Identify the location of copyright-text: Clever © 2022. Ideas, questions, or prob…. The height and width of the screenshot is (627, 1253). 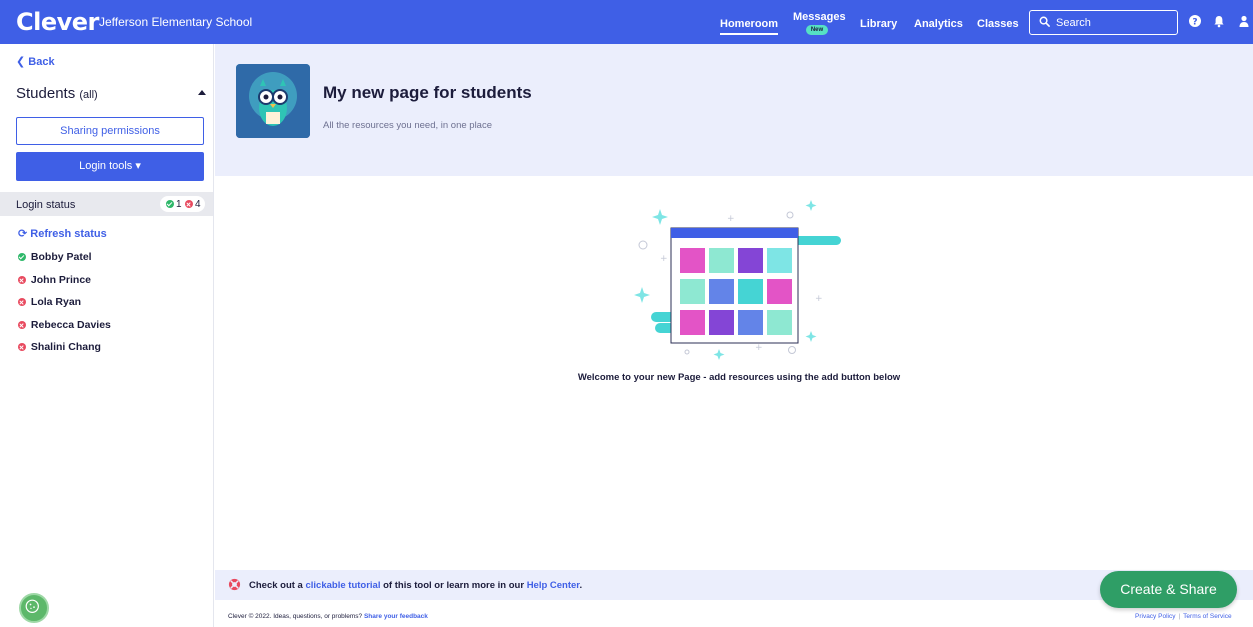
(296, 616).